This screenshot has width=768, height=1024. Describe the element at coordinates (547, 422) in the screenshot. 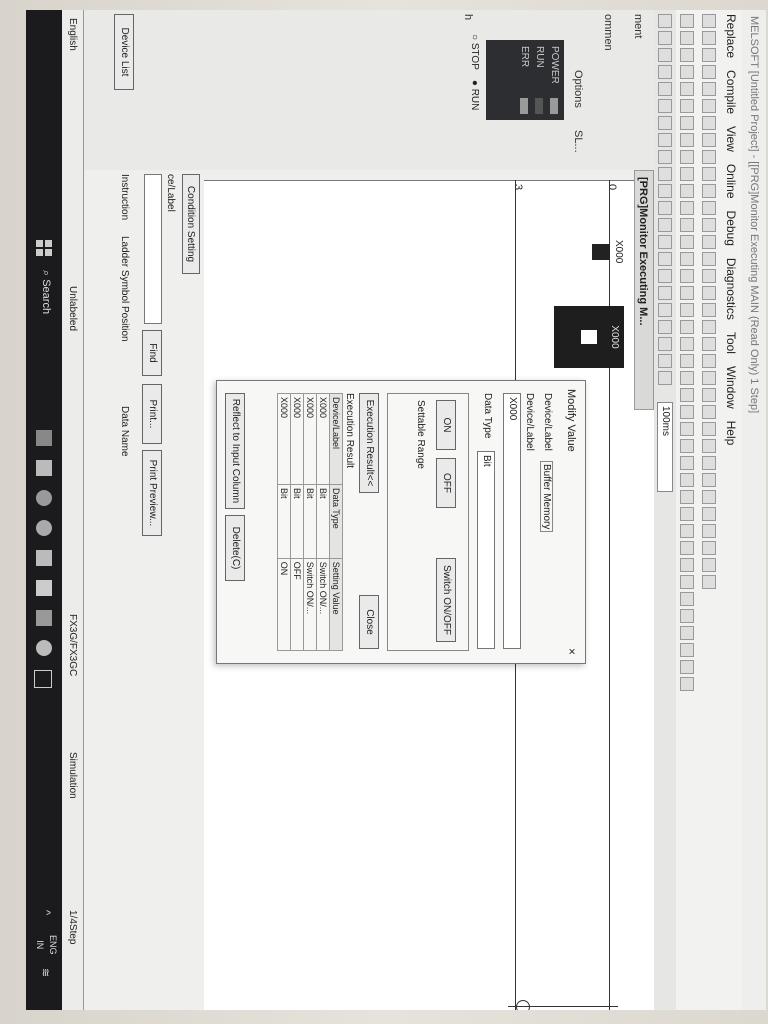

I see `tab-device-label: Device/Label` at that location.